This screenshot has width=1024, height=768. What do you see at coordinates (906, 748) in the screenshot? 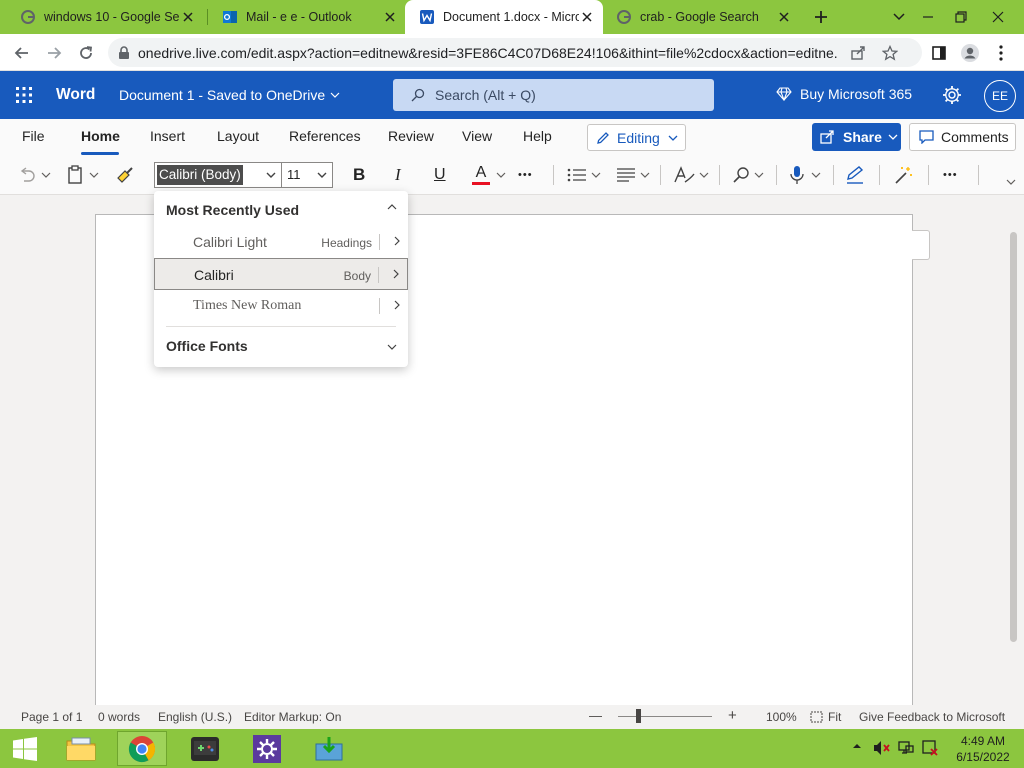
I see `network-icon` at bounding box center [906, 748].